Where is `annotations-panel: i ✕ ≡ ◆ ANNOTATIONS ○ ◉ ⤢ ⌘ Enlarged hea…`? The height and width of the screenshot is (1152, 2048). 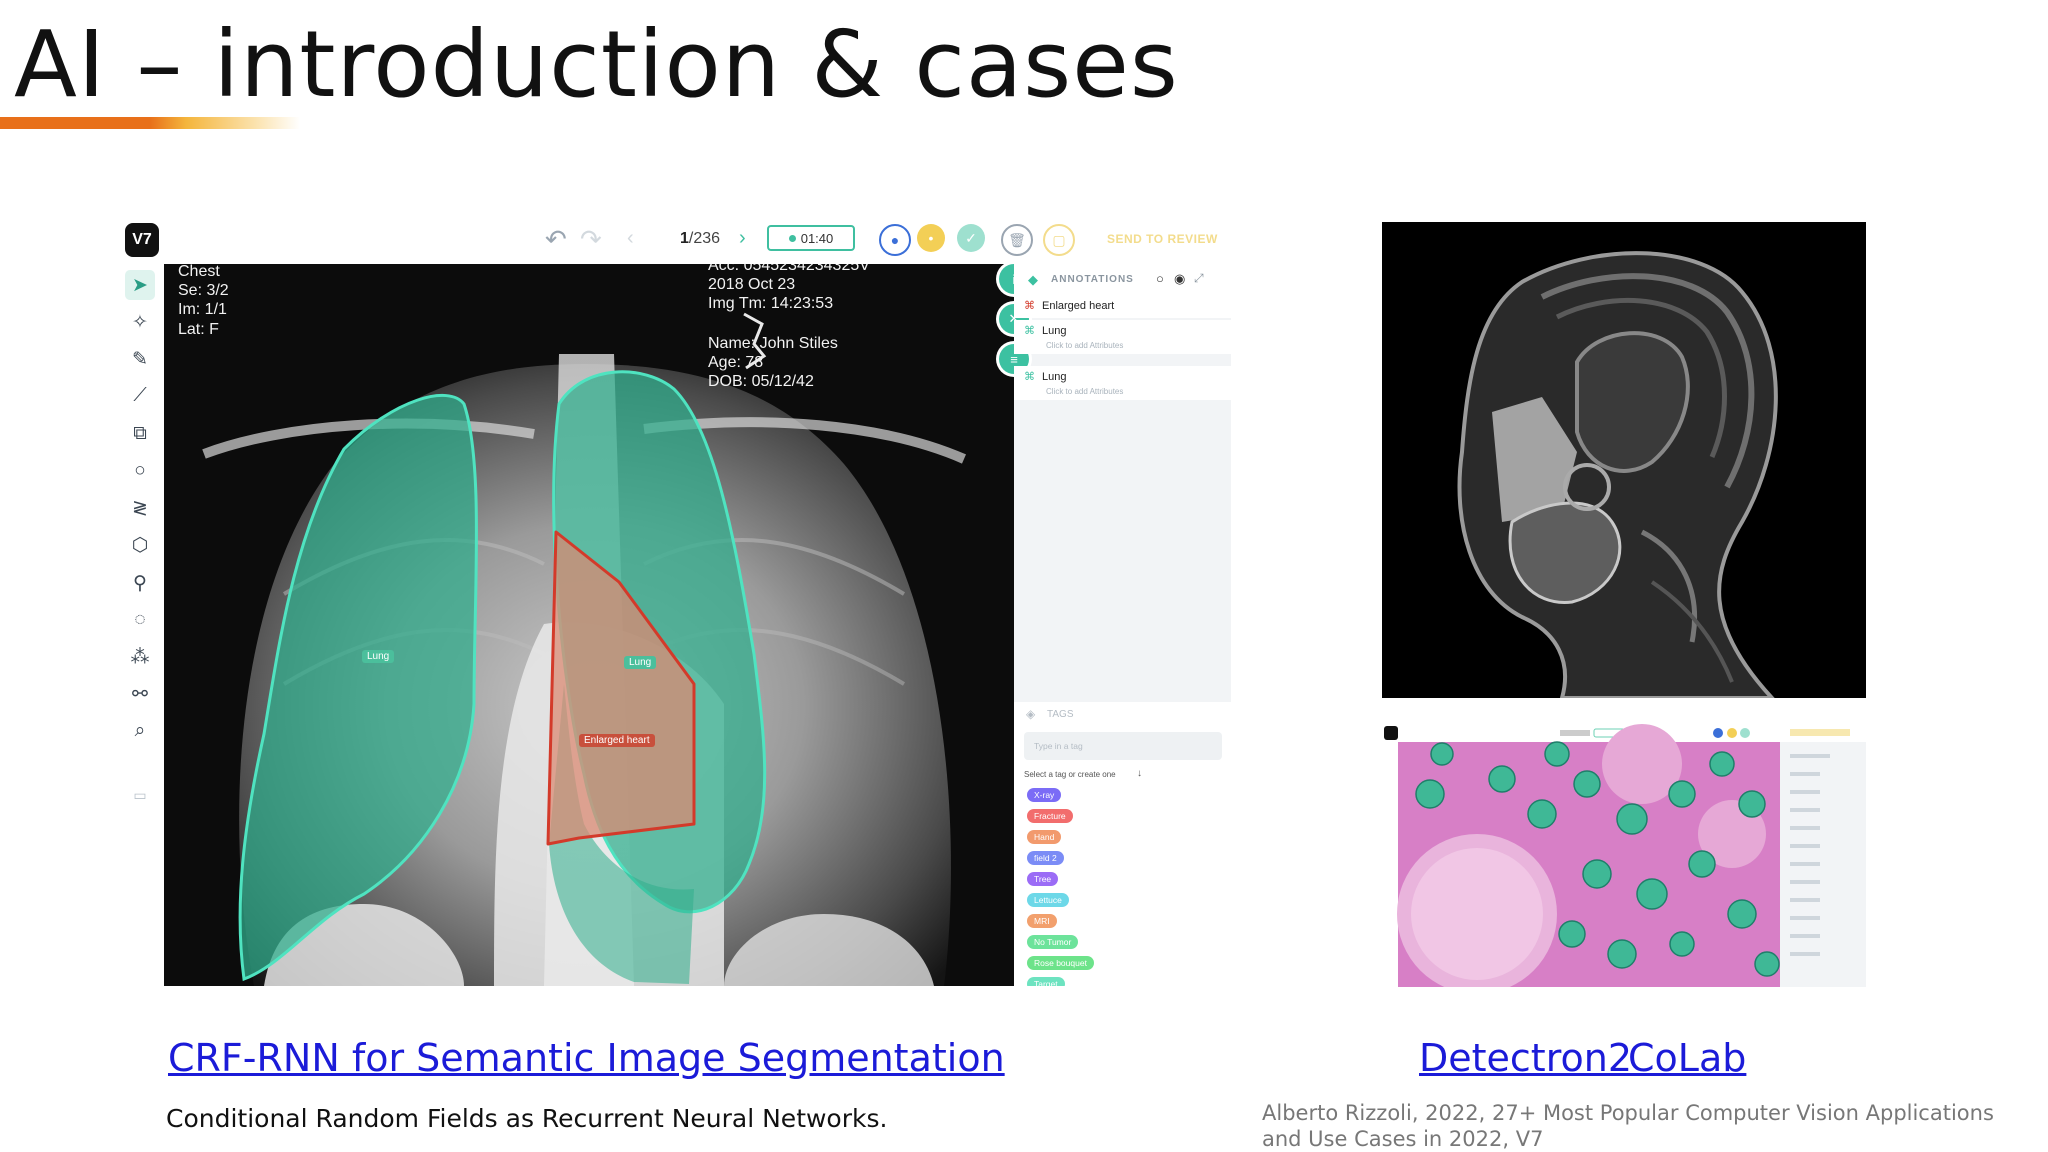
annotations-panel: i ✕ ≡ ◆ ANNOTATIONS ○ ◉ ⤢ ⌘ Enlarged hea… is located at coordinates (1115, 625).